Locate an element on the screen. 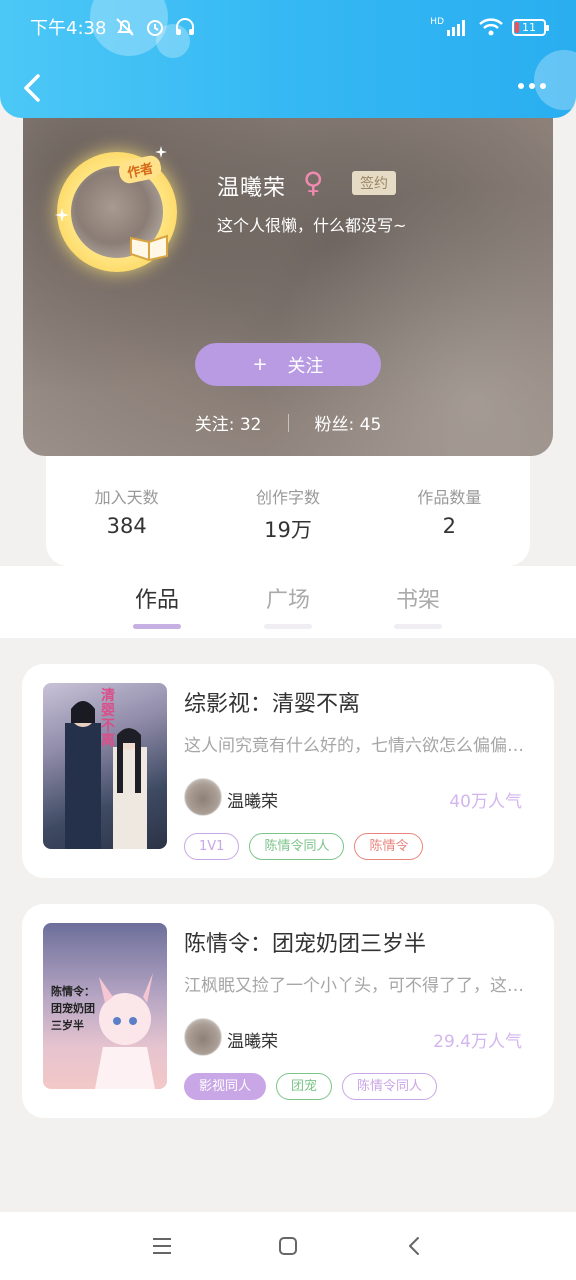  tab-label: 广场 is located at coordinates (287, 600).